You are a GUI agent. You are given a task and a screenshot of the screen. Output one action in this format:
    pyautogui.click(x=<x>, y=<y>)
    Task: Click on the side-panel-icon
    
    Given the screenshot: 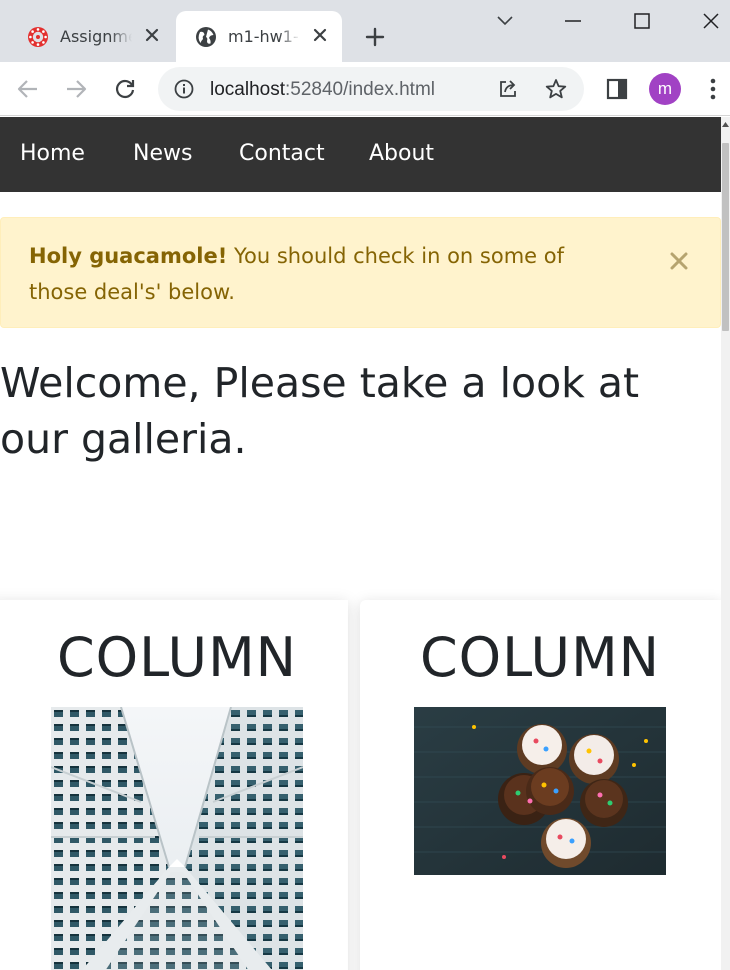 What is the action you would take?
    pyautogui.click(x=617, y=89)
    